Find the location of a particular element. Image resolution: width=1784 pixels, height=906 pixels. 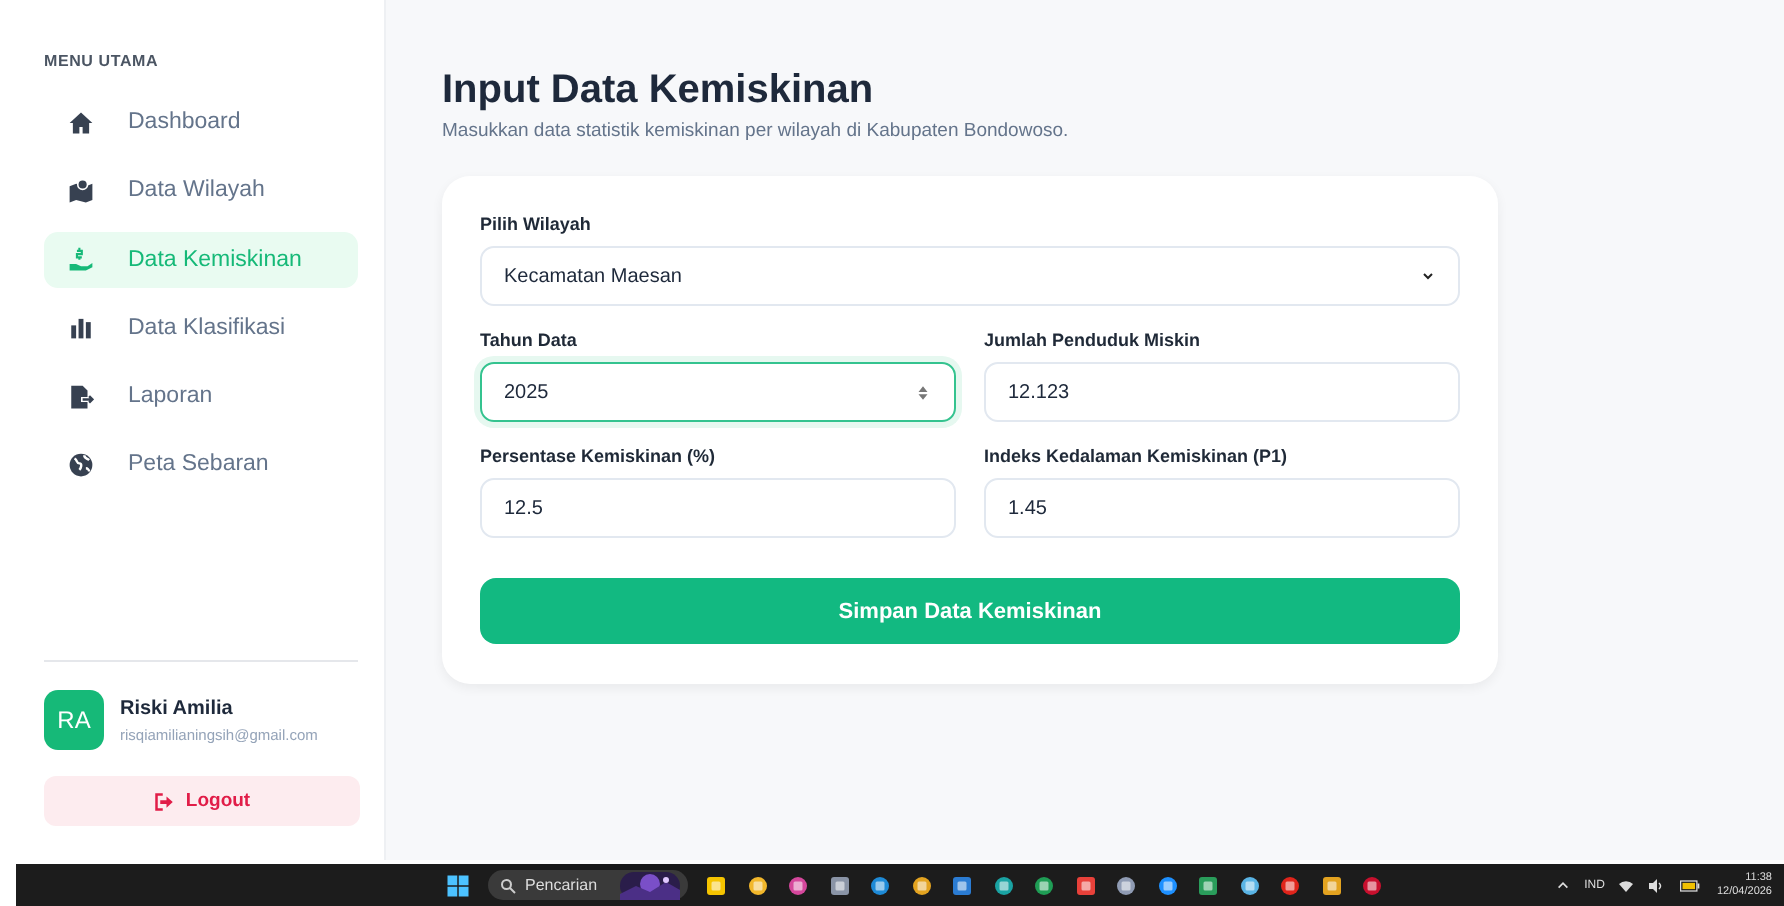

sidebar-item: Laporan is located at coordinates (201, 396).